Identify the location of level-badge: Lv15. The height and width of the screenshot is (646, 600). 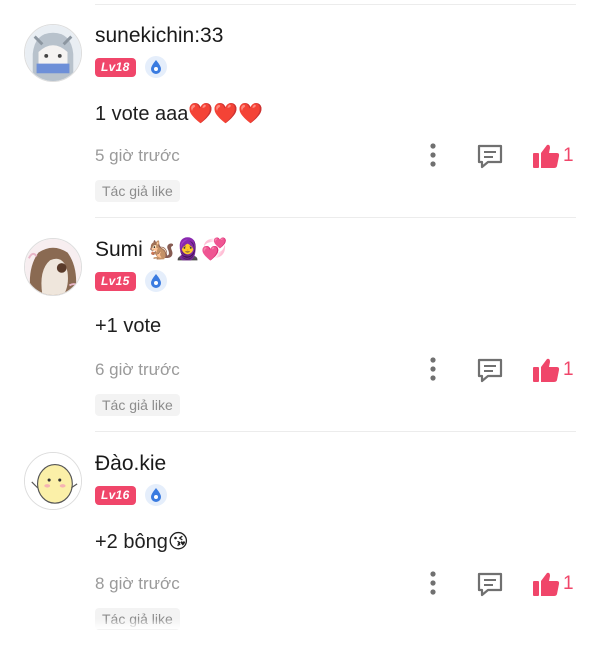
(115, 281).